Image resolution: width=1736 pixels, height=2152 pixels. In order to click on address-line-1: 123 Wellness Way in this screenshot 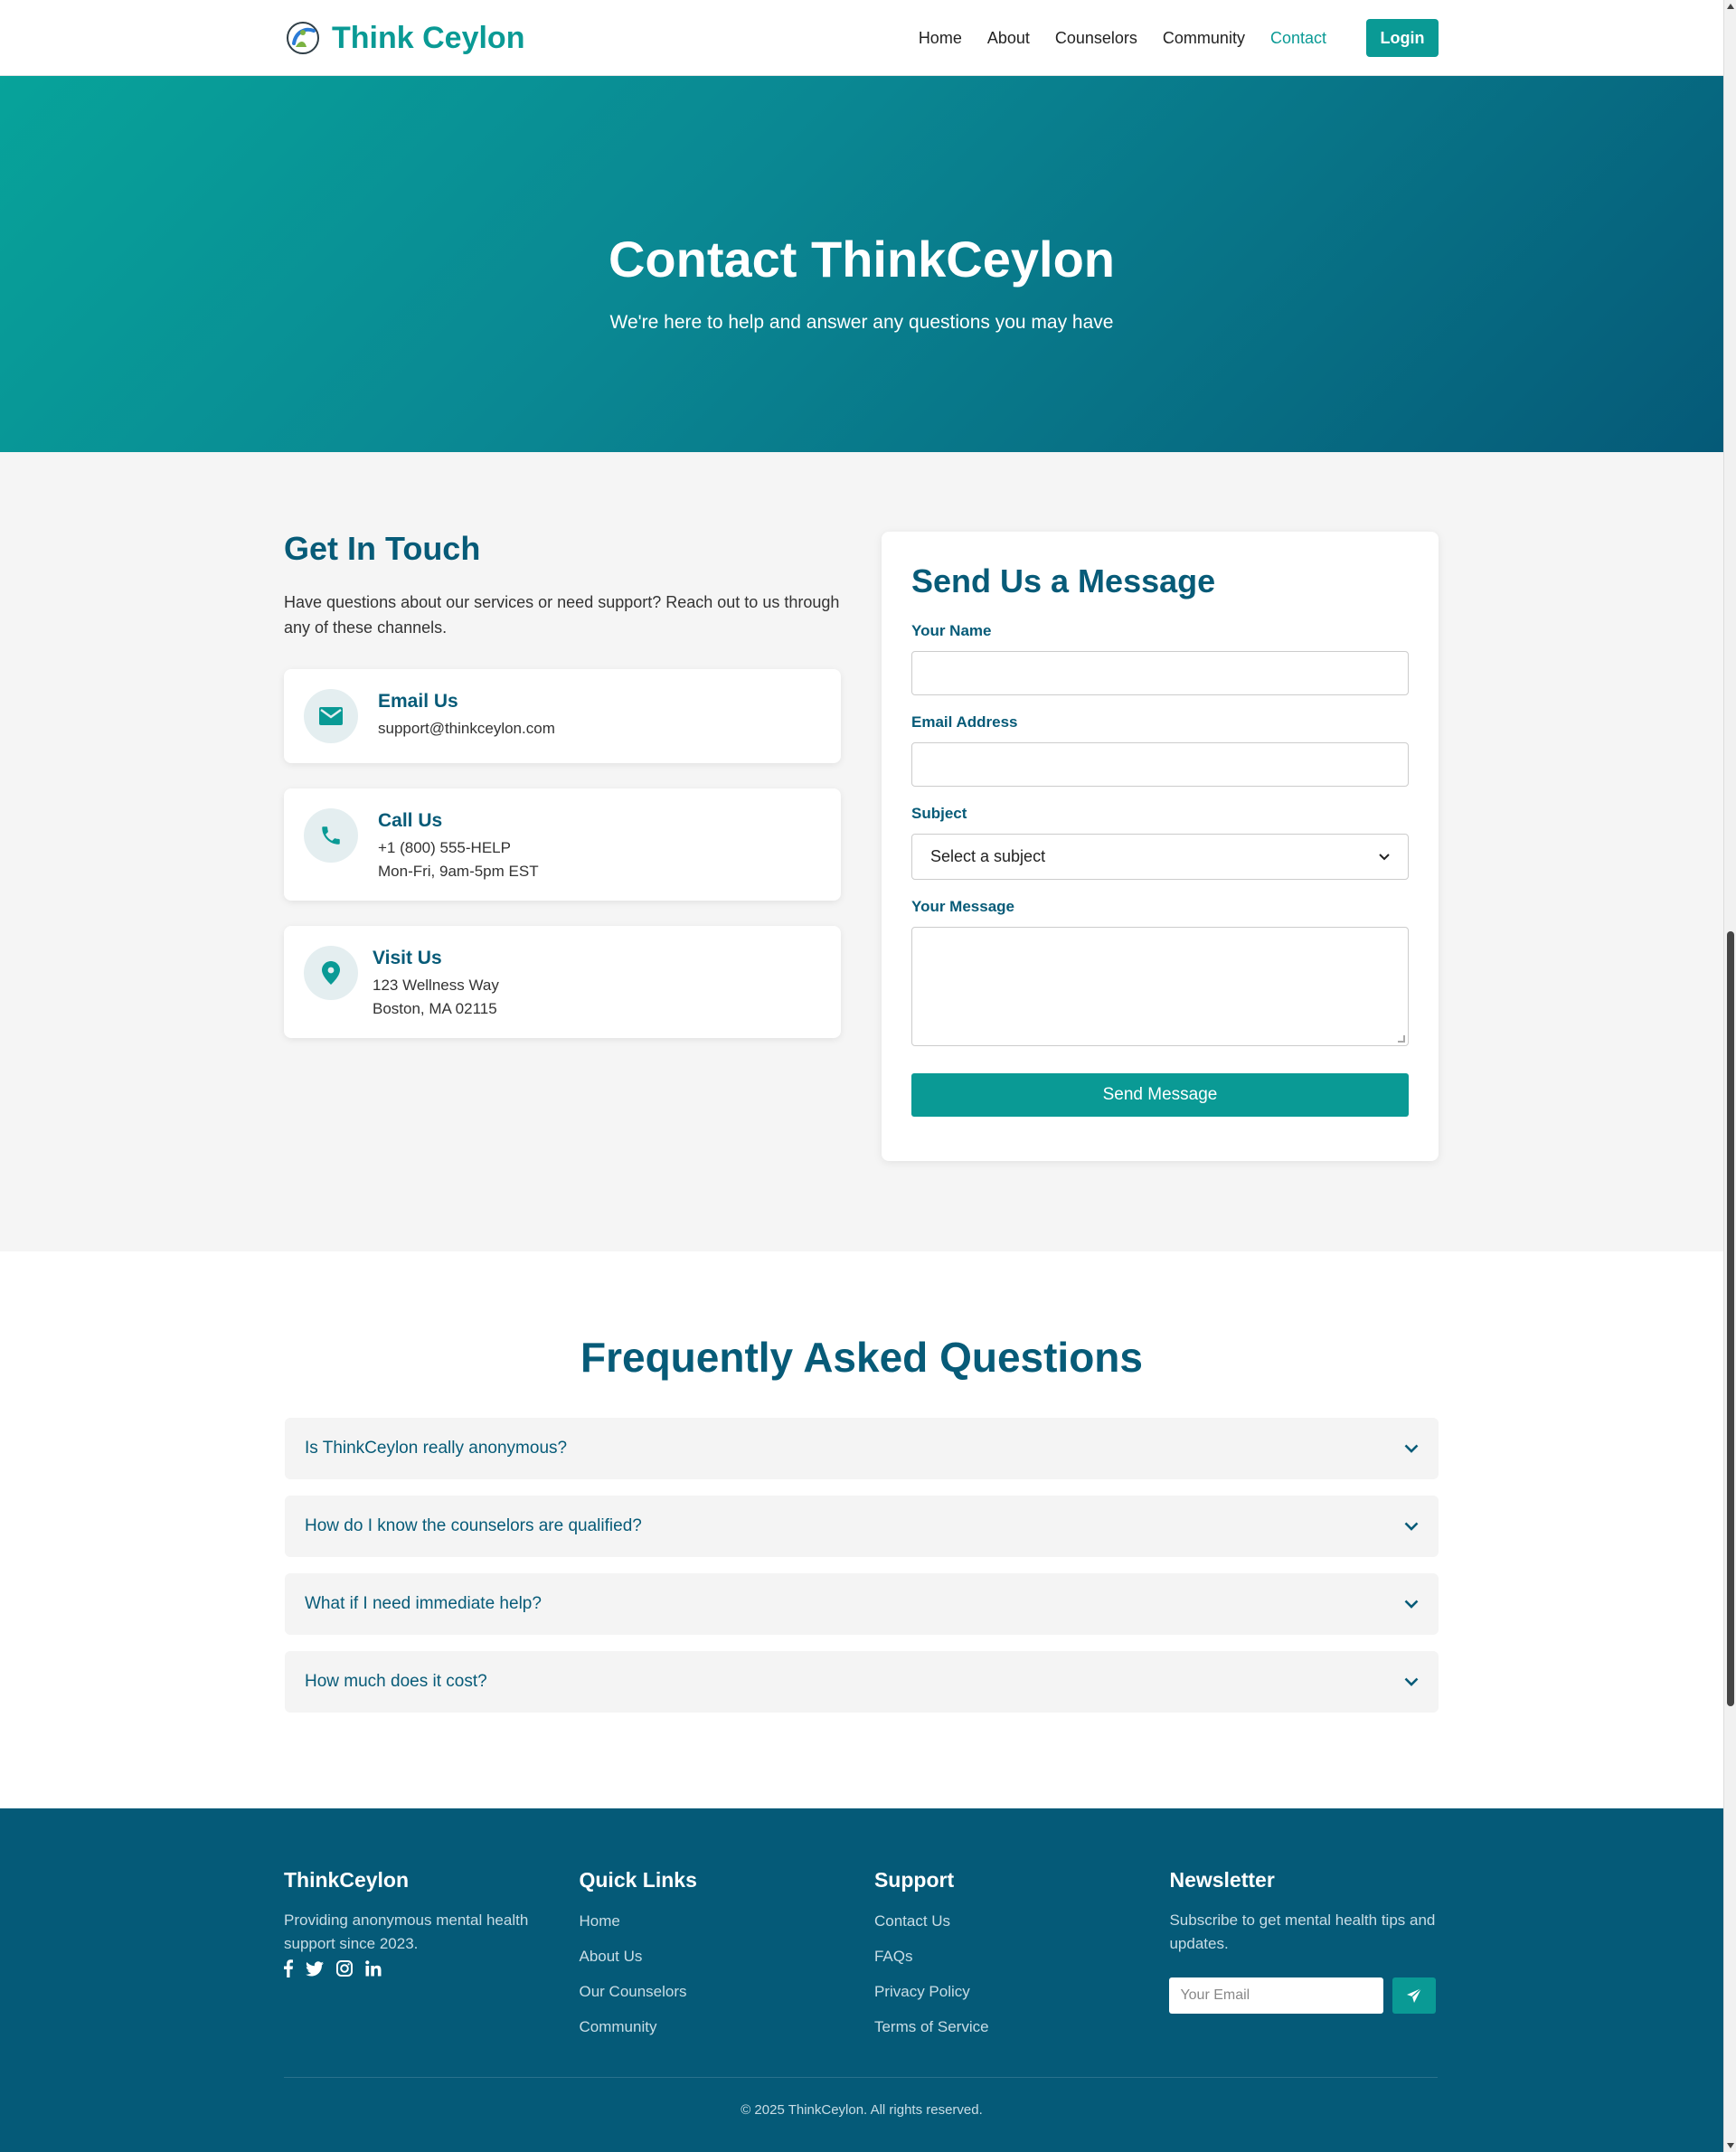, I will do `click(436, 985)`.